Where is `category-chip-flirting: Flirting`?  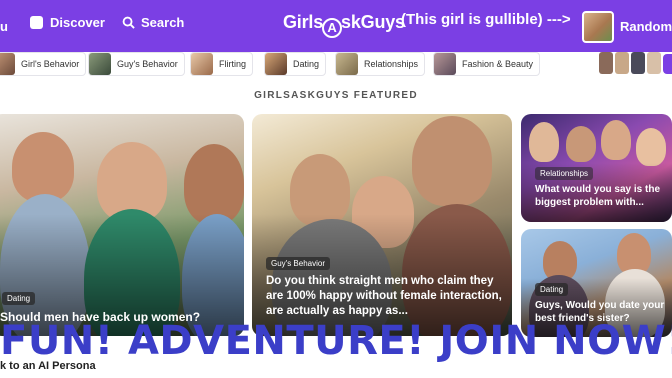 category-chip-flirting: Flirting is located at coordinates (222, 64).